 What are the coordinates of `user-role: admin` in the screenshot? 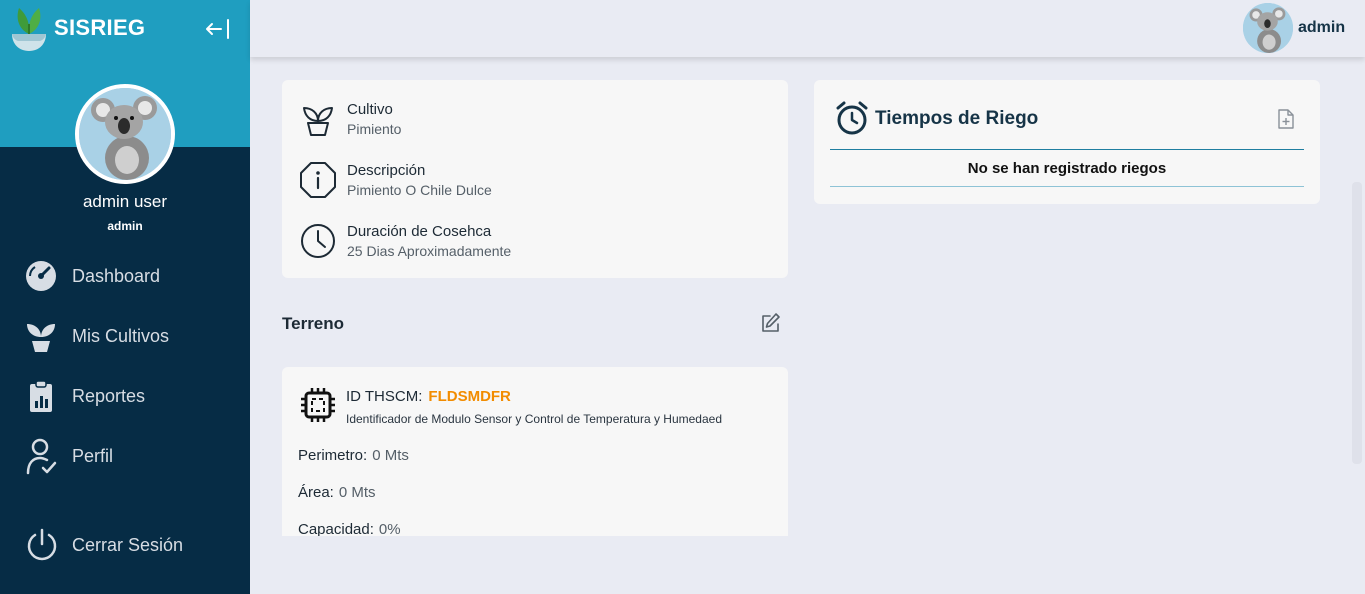 It's located at (125, 226).